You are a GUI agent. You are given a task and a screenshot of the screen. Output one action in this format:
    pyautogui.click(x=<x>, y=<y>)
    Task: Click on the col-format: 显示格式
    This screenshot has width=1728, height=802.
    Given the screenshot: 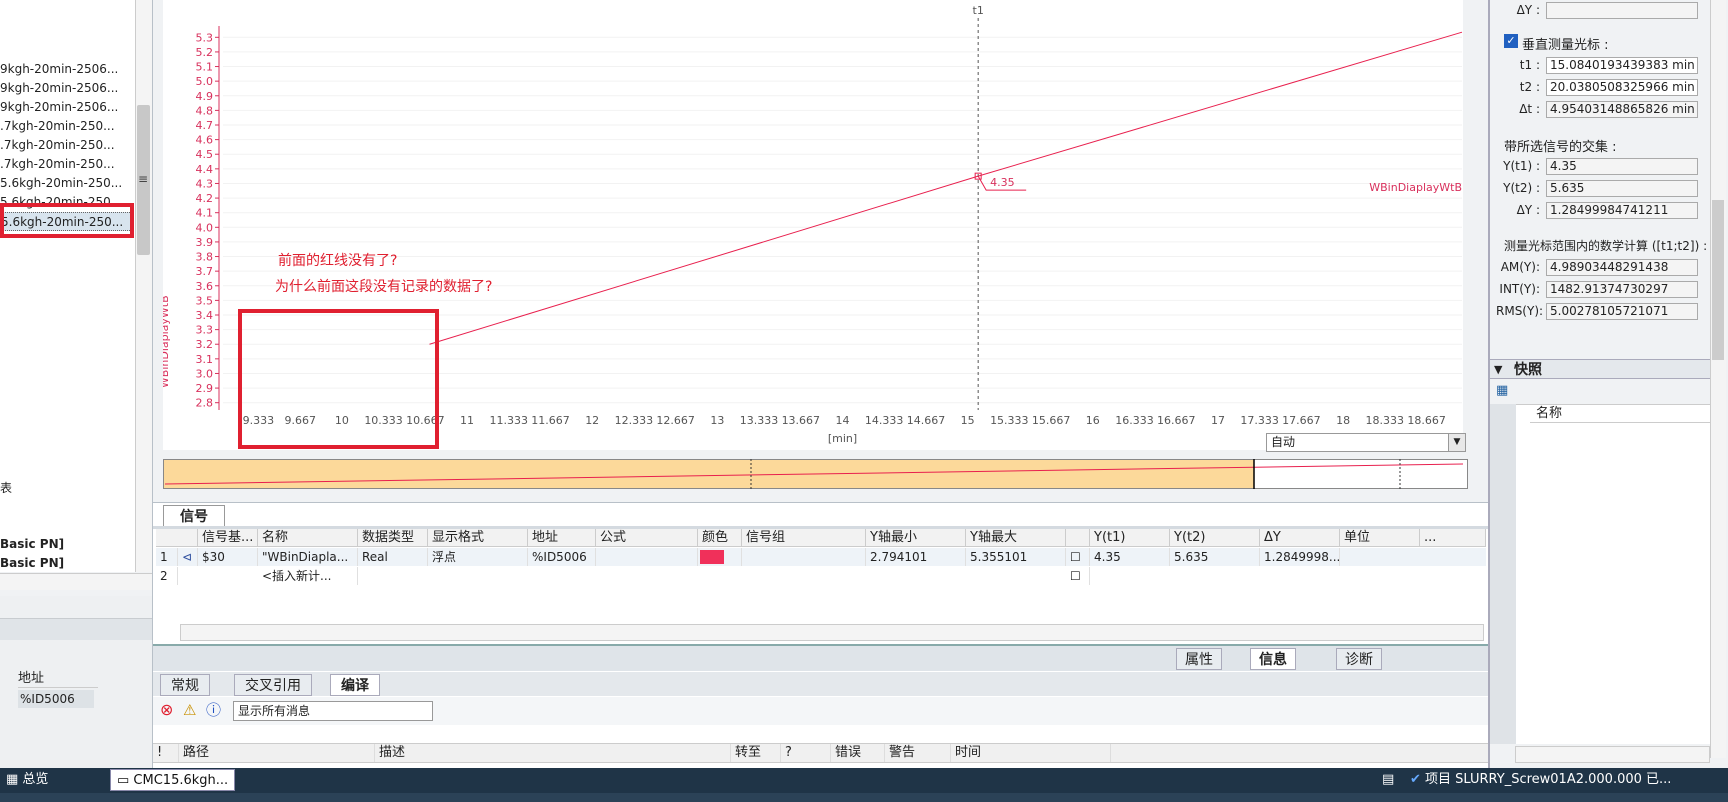 What is the action you would take?
    pyautogui.click(x=478, y=538)
    